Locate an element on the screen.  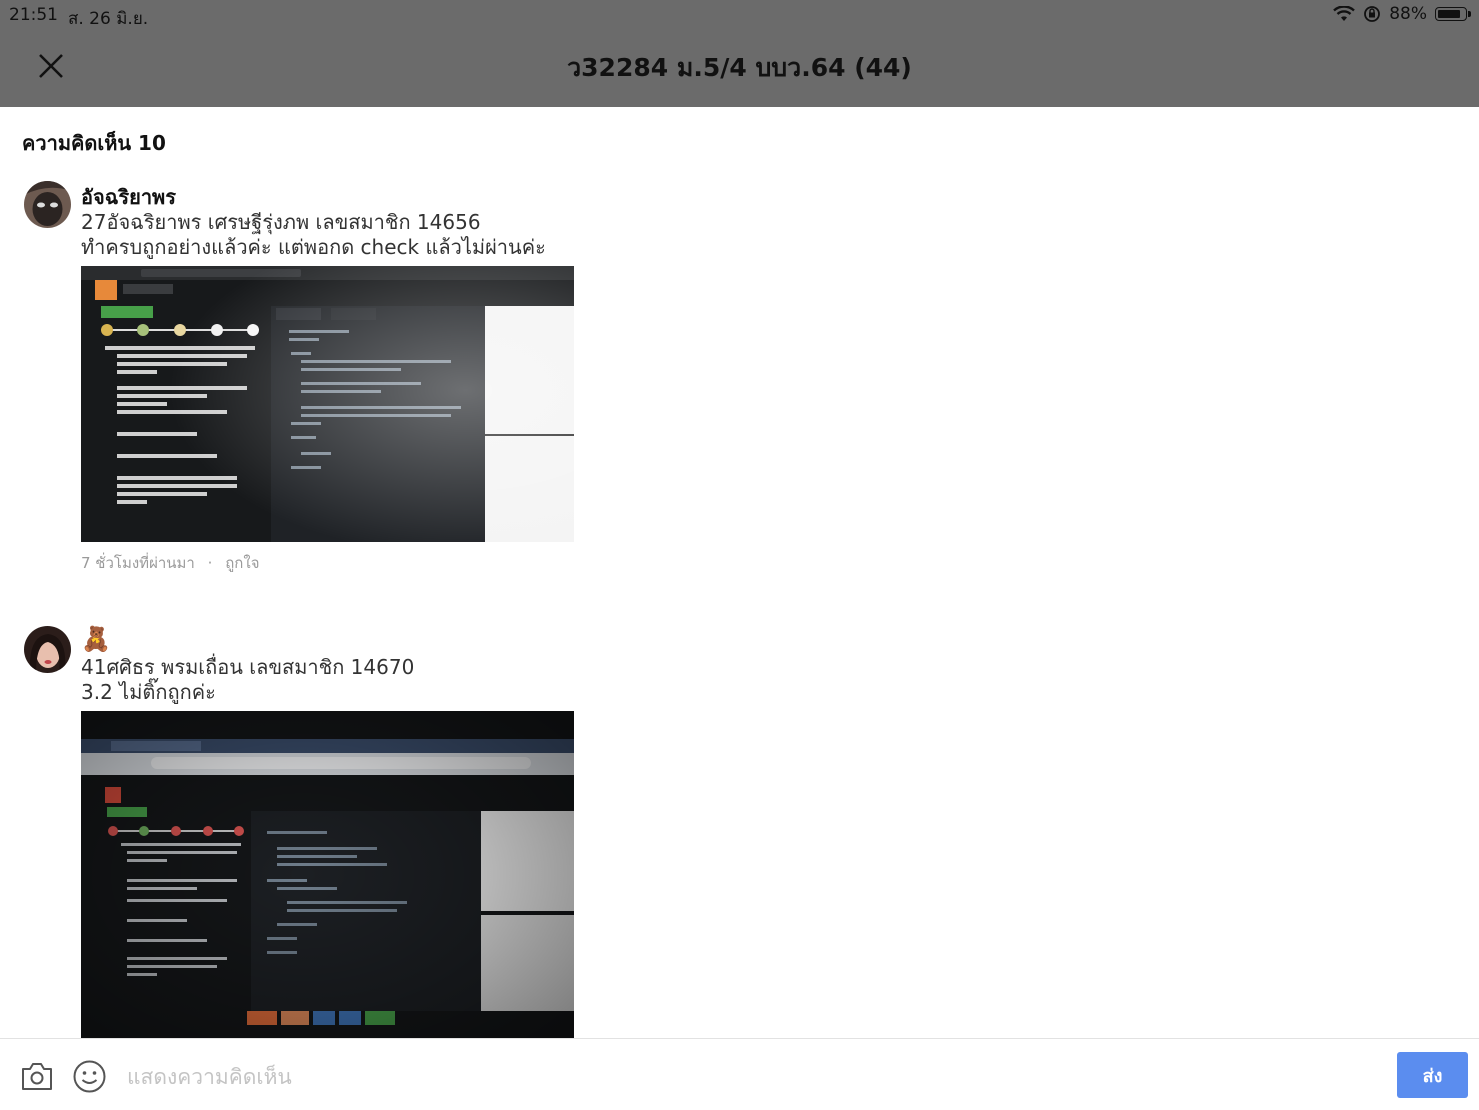
comment-meta: 7 ชั่วโมงที่ผ่านมา · ถูกใจ is located at coordinates (170, 563).